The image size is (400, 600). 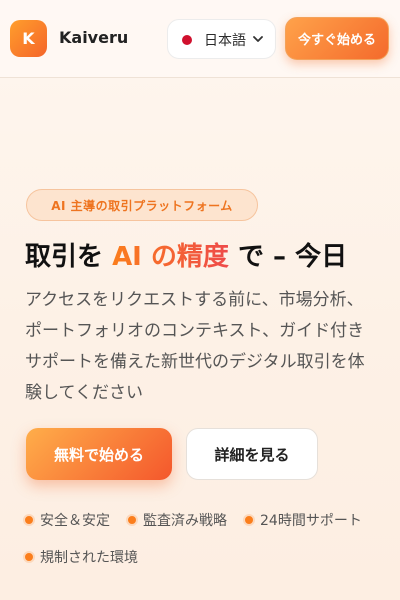 I want to click on brand-logo: K, so click(x=28, y=38).